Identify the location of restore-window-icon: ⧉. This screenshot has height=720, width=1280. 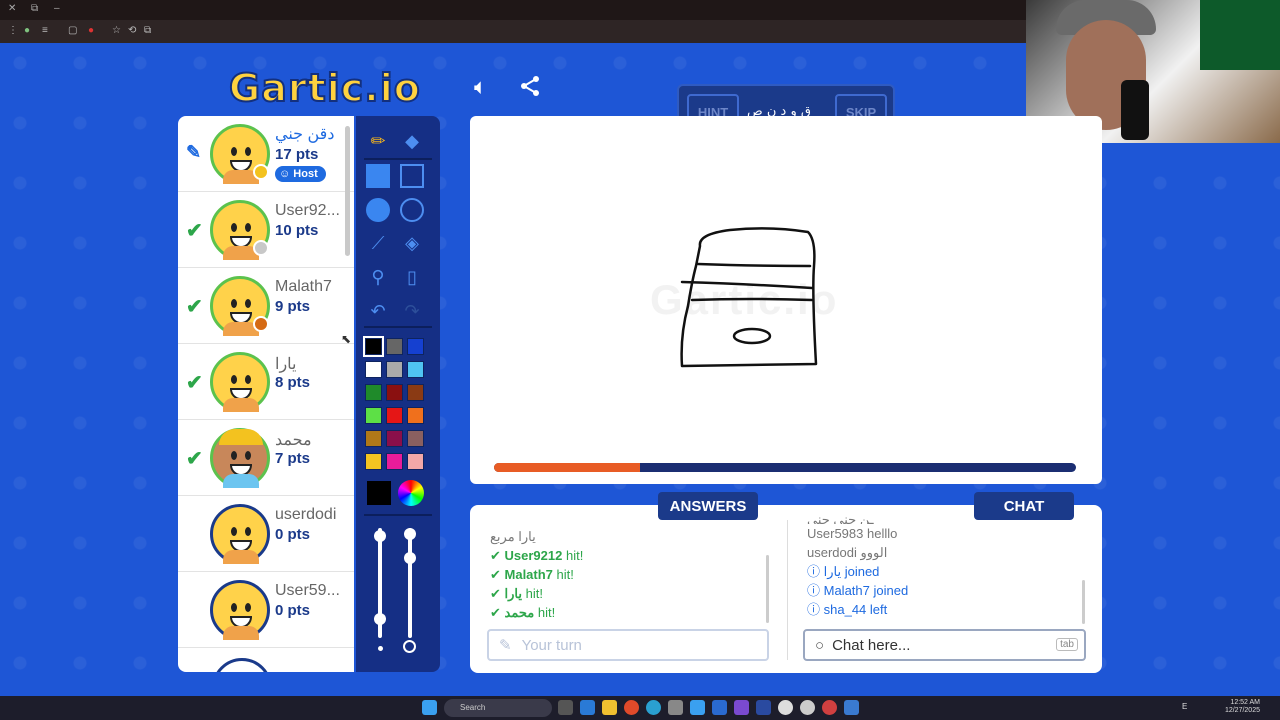
(34, 8).